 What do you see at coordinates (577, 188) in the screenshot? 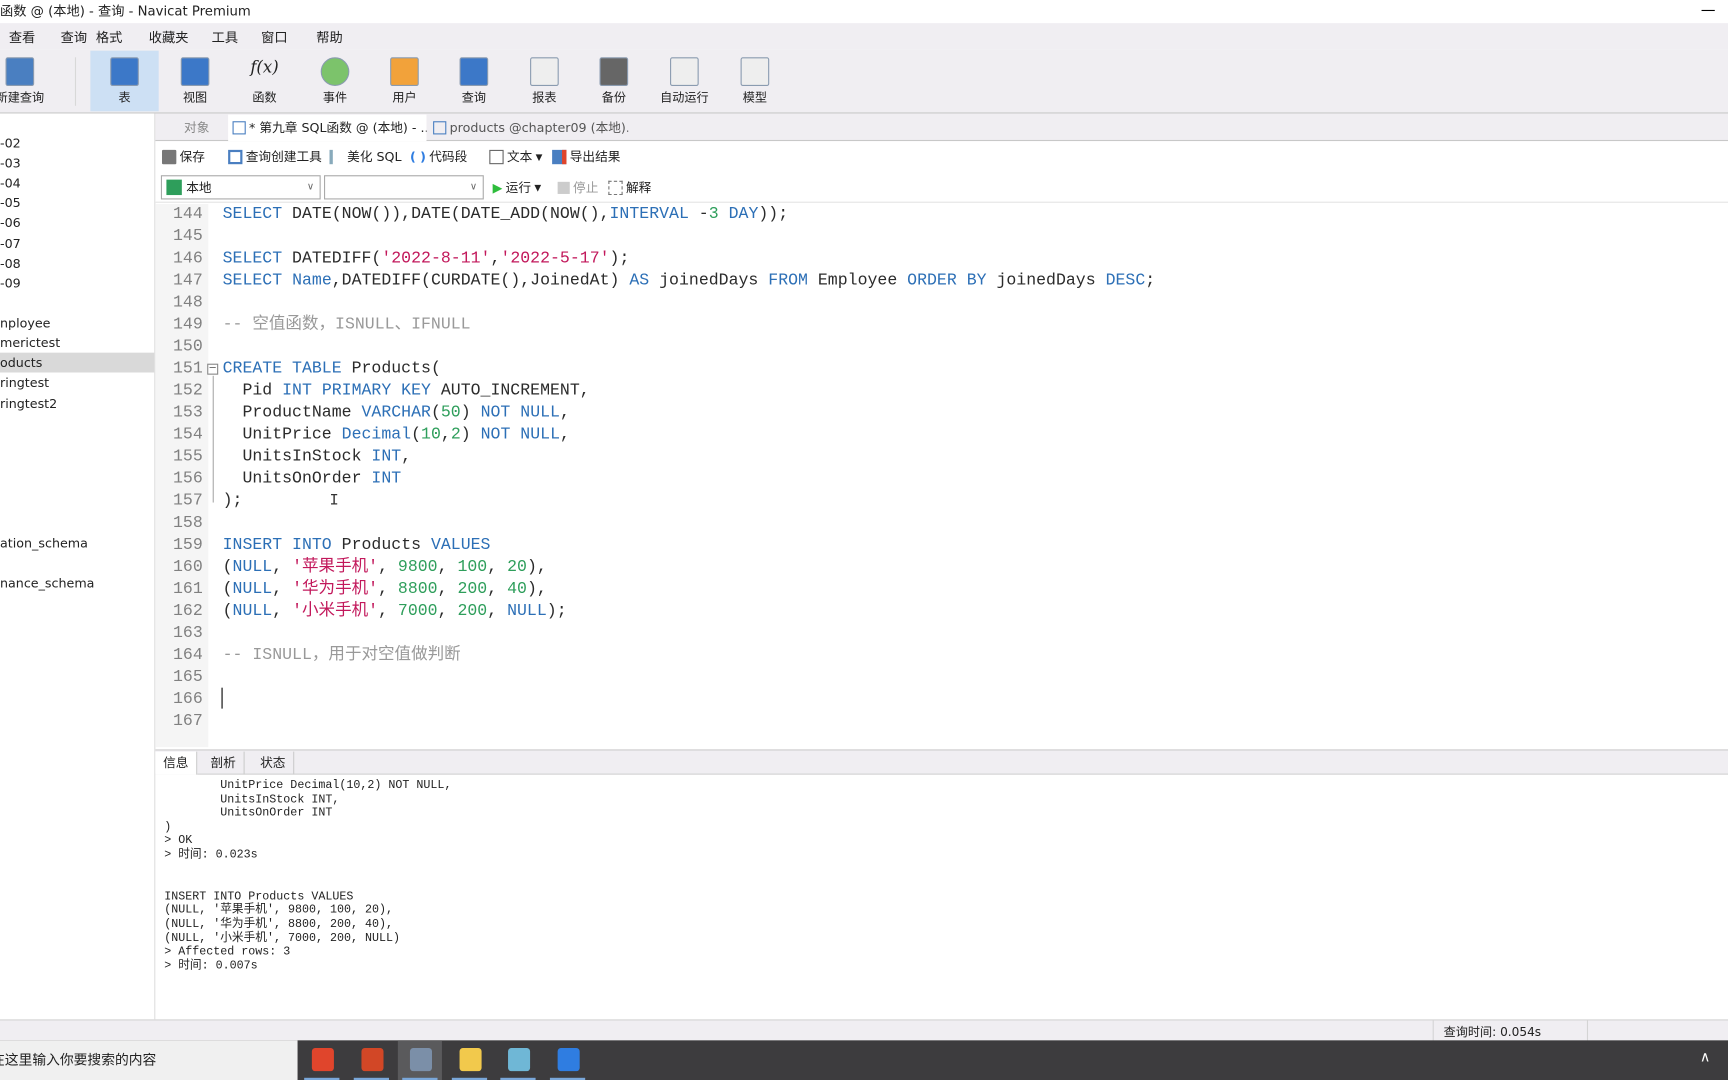
I see `stop-button: 停止` at bounding box center [577, 188].